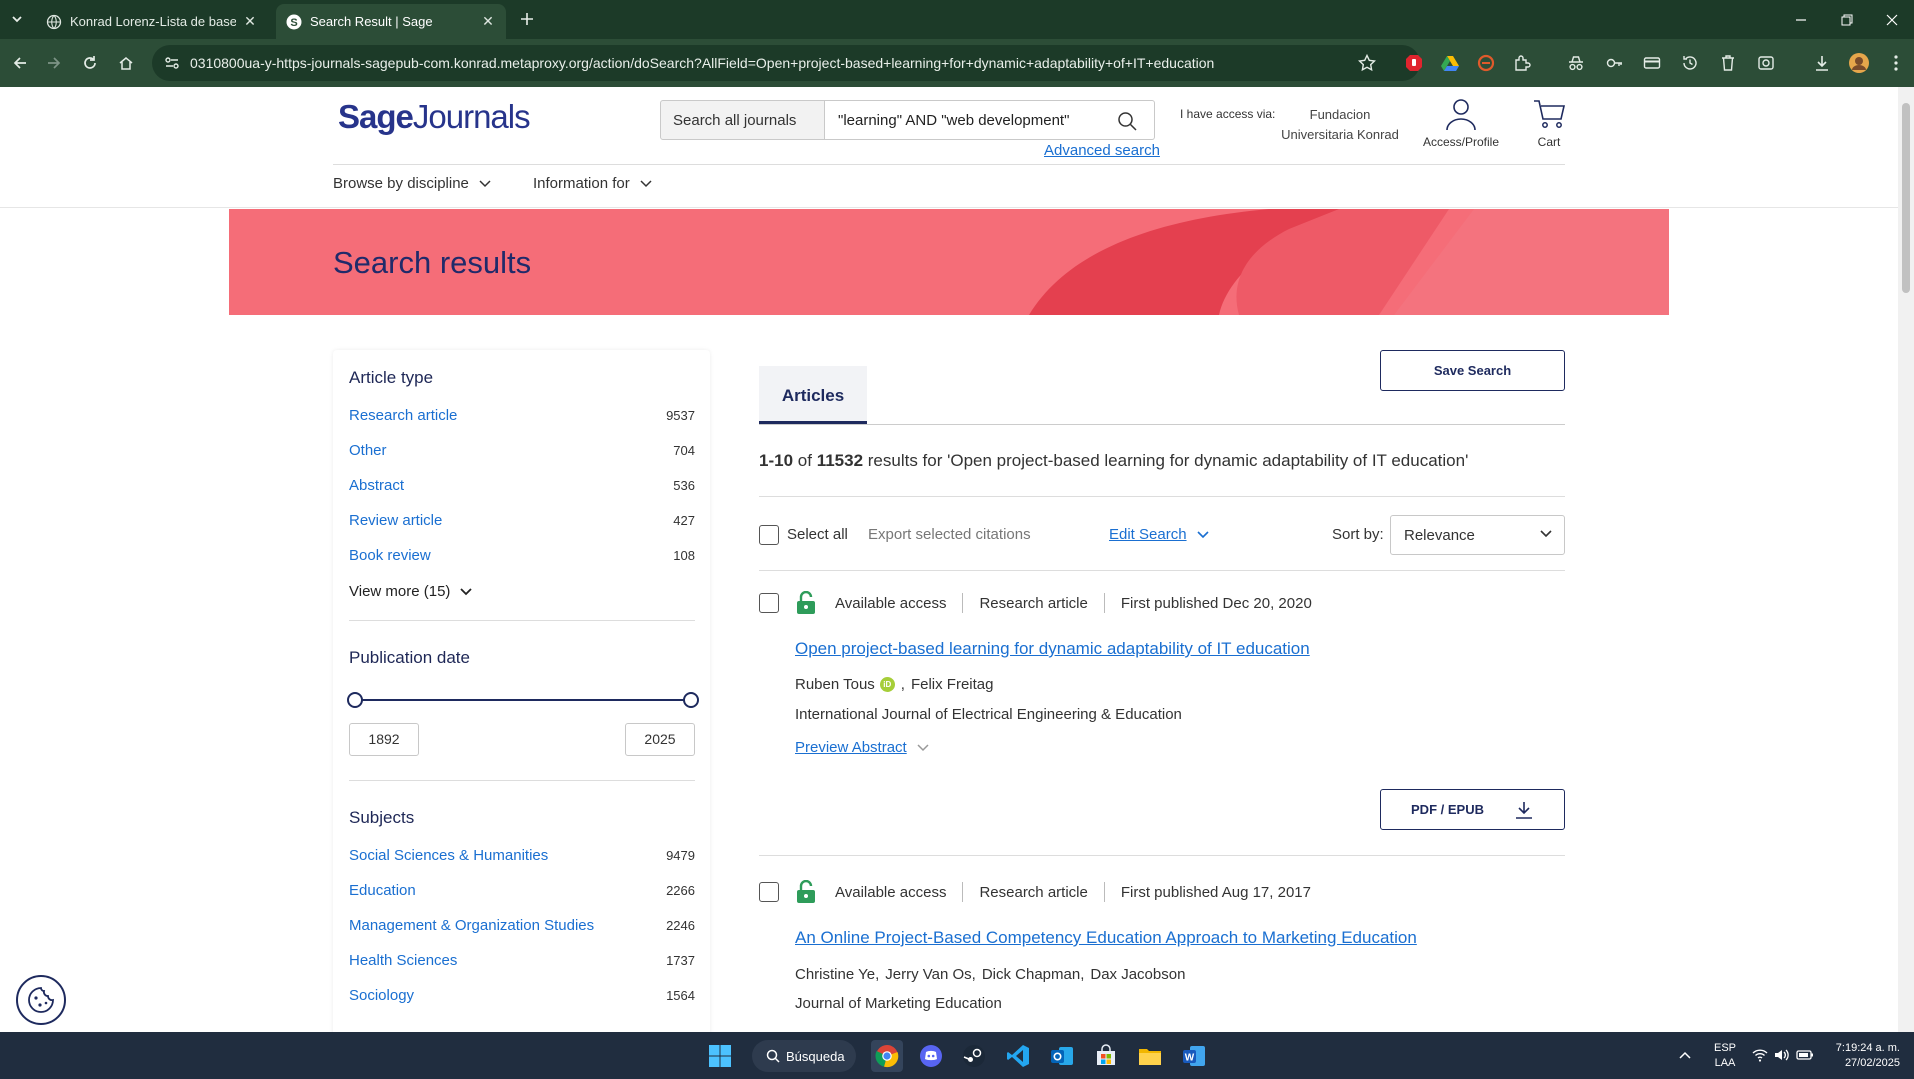  What do you see at coordinates (1367, 63) in the screenshot?
I see `bookmark-star-icon` at bounding box center [1367, 63].